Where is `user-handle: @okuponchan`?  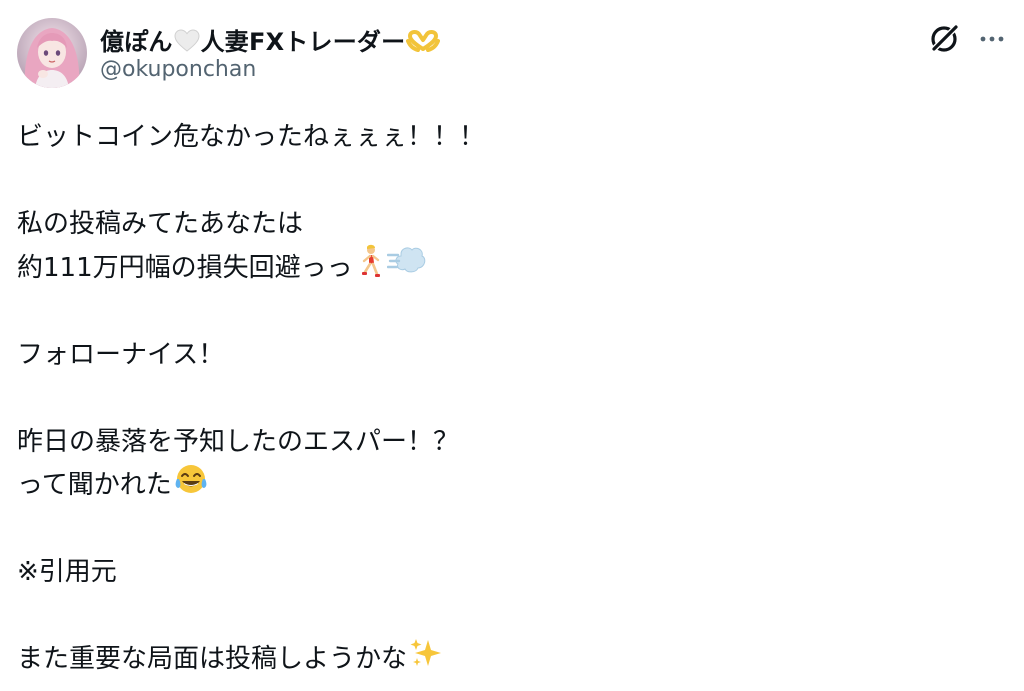 user-handle: @okuponchan is located at coordinates (178, 69).